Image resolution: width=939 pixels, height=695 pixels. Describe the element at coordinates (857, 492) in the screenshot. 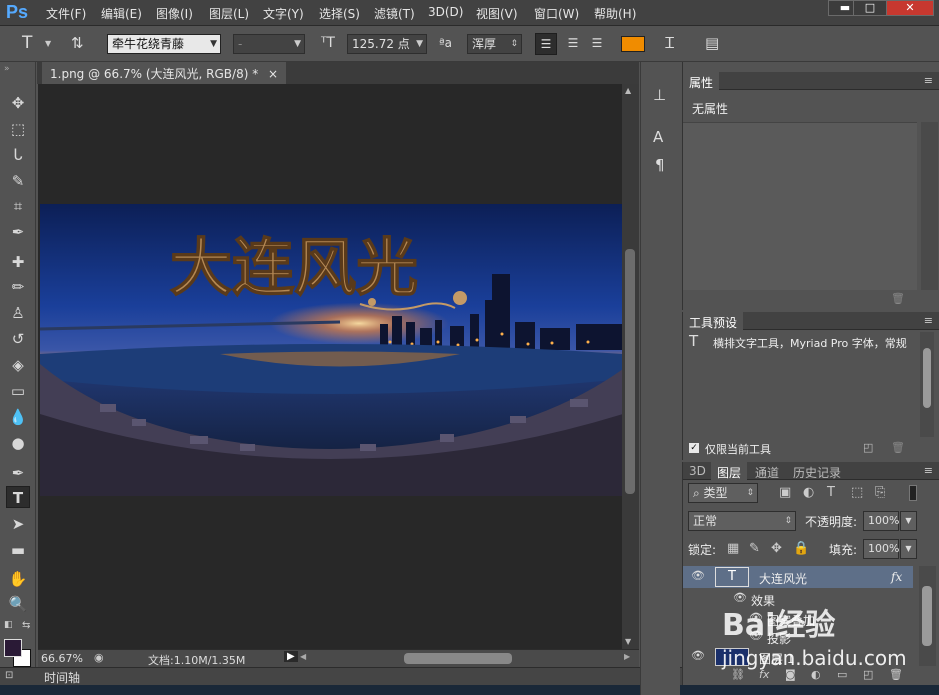

I see `shape-filter-icon: ⬚` at that location.